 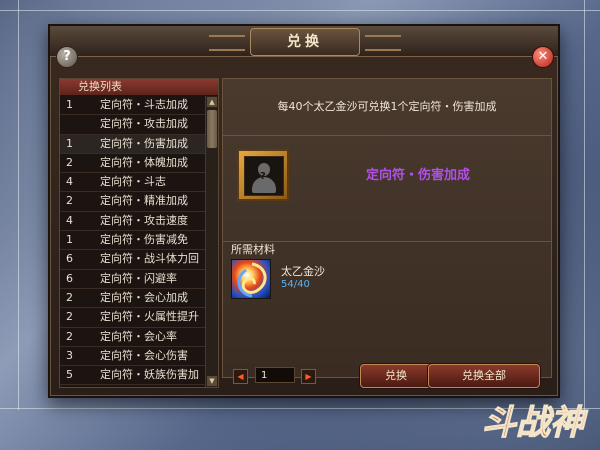 I want to click on list-item: 1 定向符・斗志加成, so click(x=133, y=106).